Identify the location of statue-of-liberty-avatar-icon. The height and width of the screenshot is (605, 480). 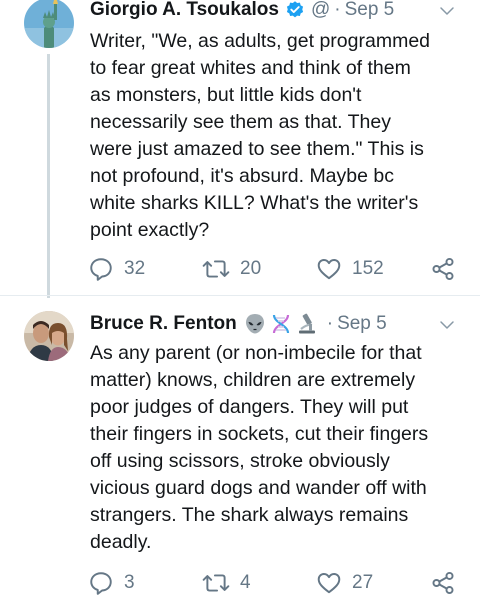
(49, 24).